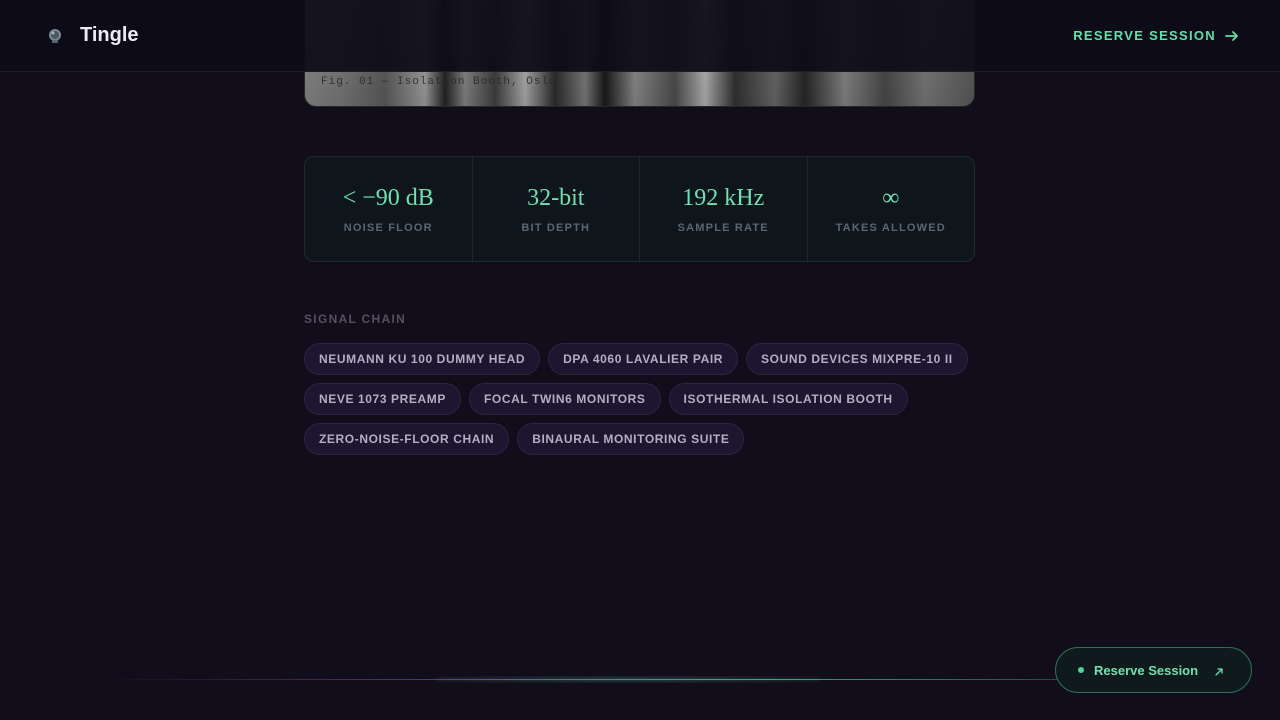 The height and width of the screenshot is (720, 1280). What do you see at coordinates (388, 197) in the screenshot?
I see `stat-value: < −90 dB` at bounding box center [388, 197].